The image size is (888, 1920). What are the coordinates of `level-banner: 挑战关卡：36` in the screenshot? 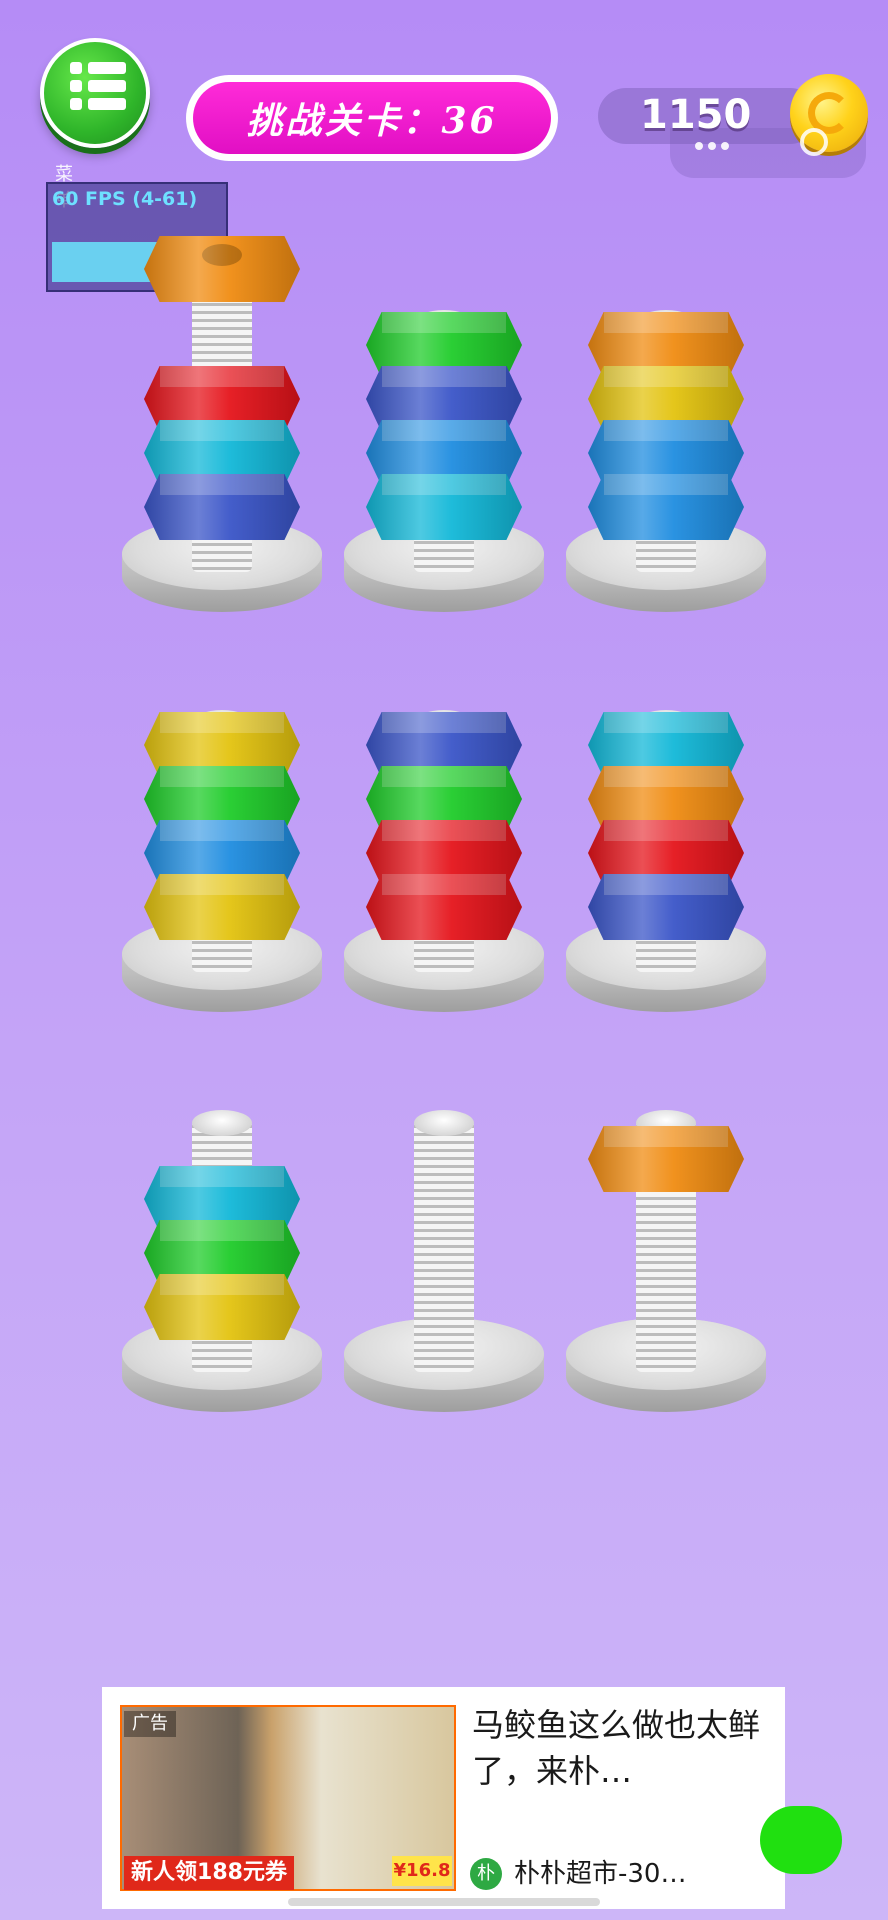 It's located at (372, 118).